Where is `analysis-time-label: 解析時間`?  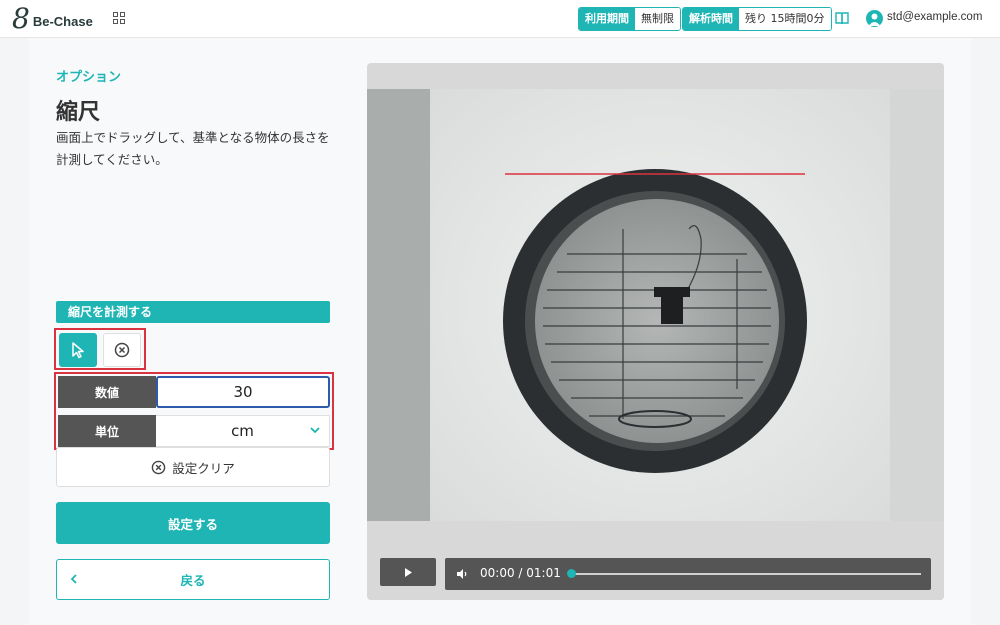
analysis-time-label: 解析時間 is located at coordinates (711, 19).